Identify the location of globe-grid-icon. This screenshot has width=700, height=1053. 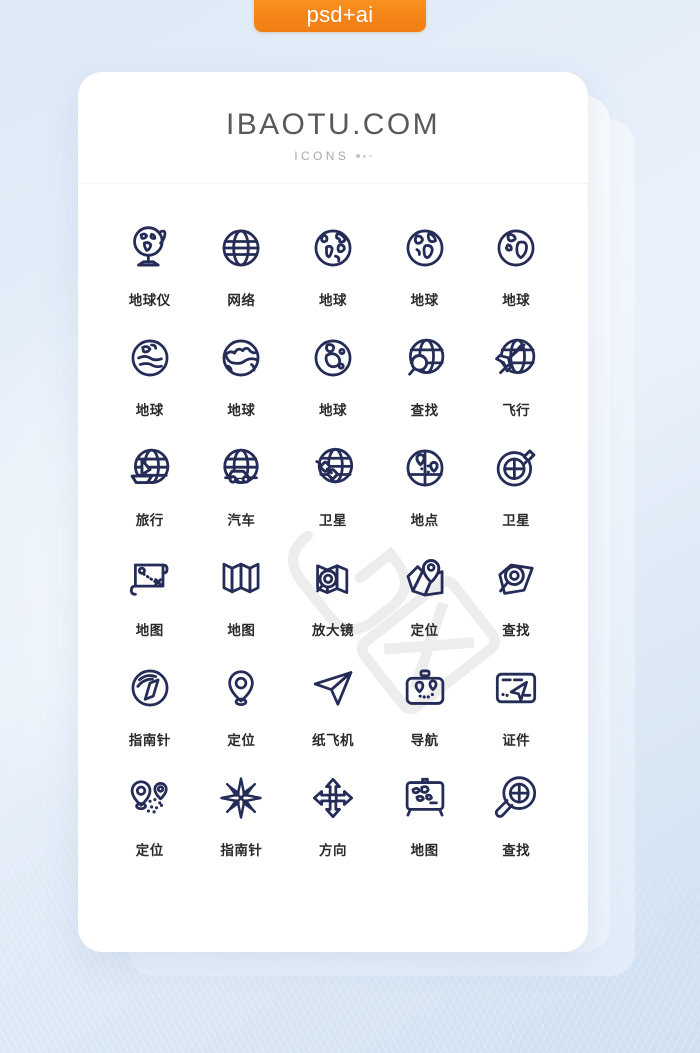
(241, 248).